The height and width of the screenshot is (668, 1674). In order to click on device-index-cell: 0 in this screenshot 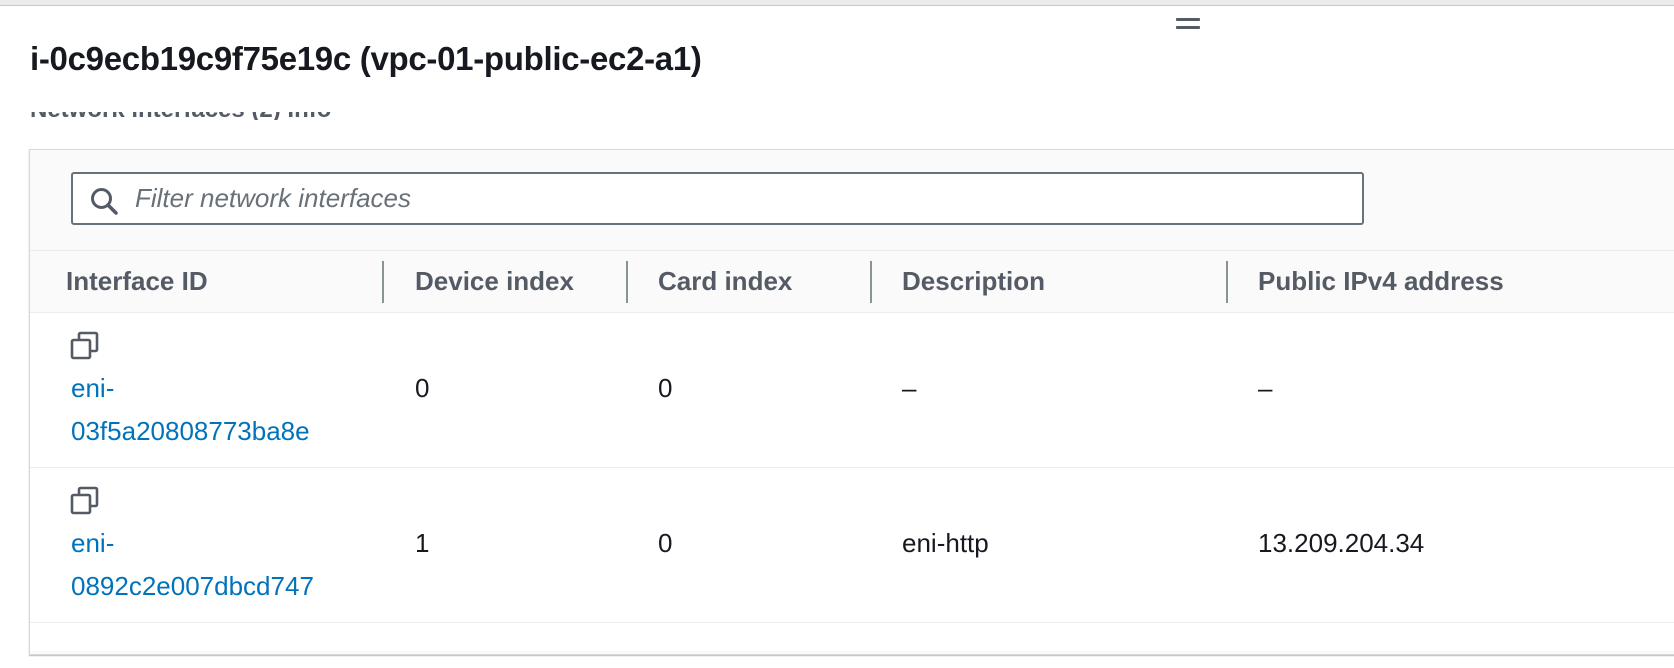, I will do `click(422, 388)`.